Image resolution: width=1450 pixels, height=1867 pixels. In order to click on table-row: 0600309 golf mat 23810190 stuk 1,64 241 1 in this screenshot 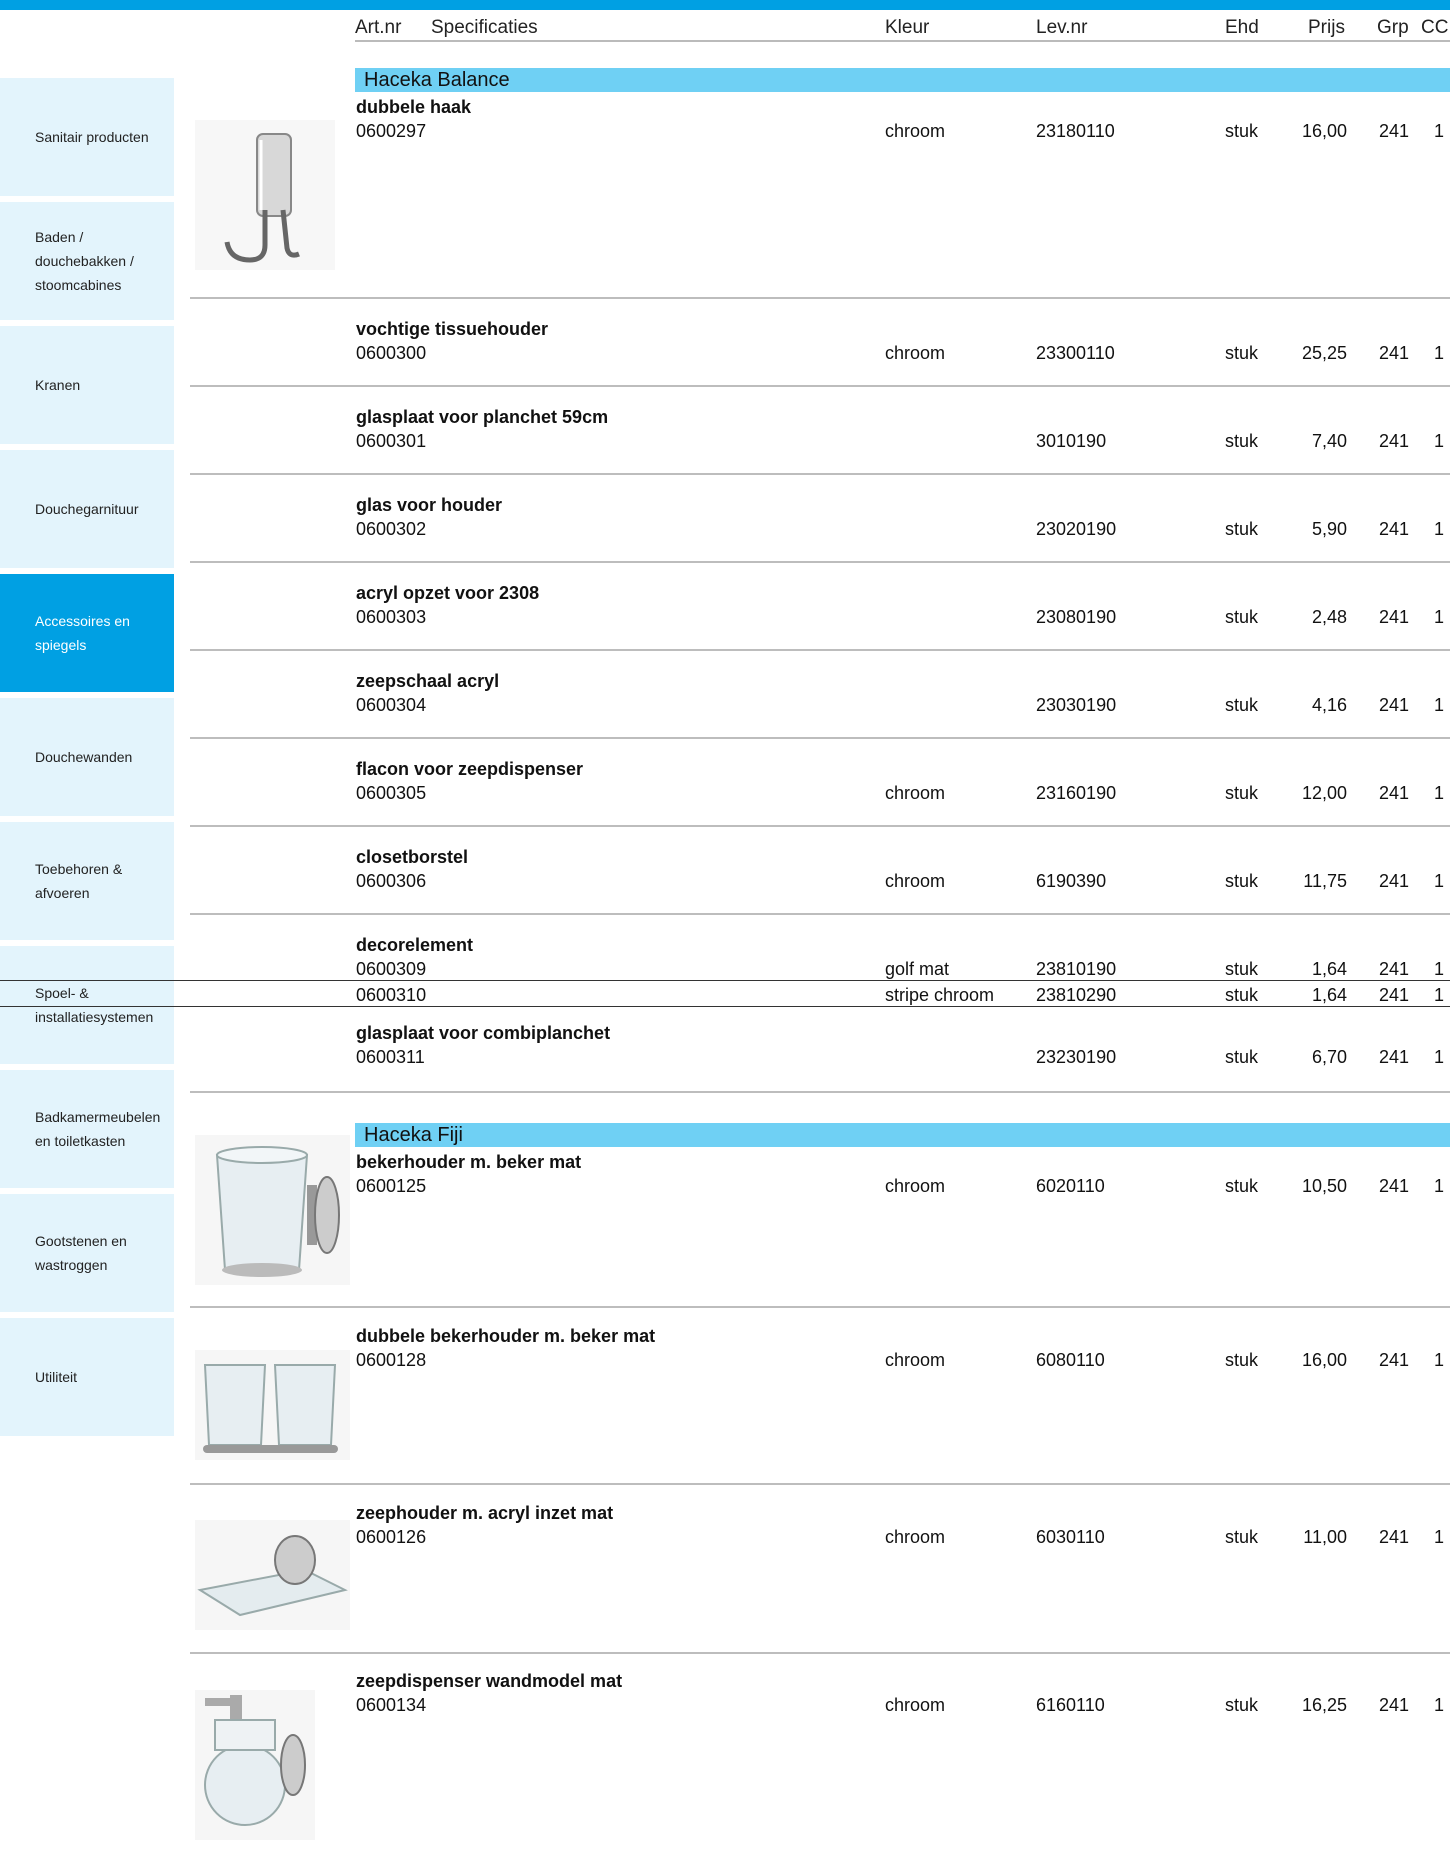, I will do `click(725, 969)`.